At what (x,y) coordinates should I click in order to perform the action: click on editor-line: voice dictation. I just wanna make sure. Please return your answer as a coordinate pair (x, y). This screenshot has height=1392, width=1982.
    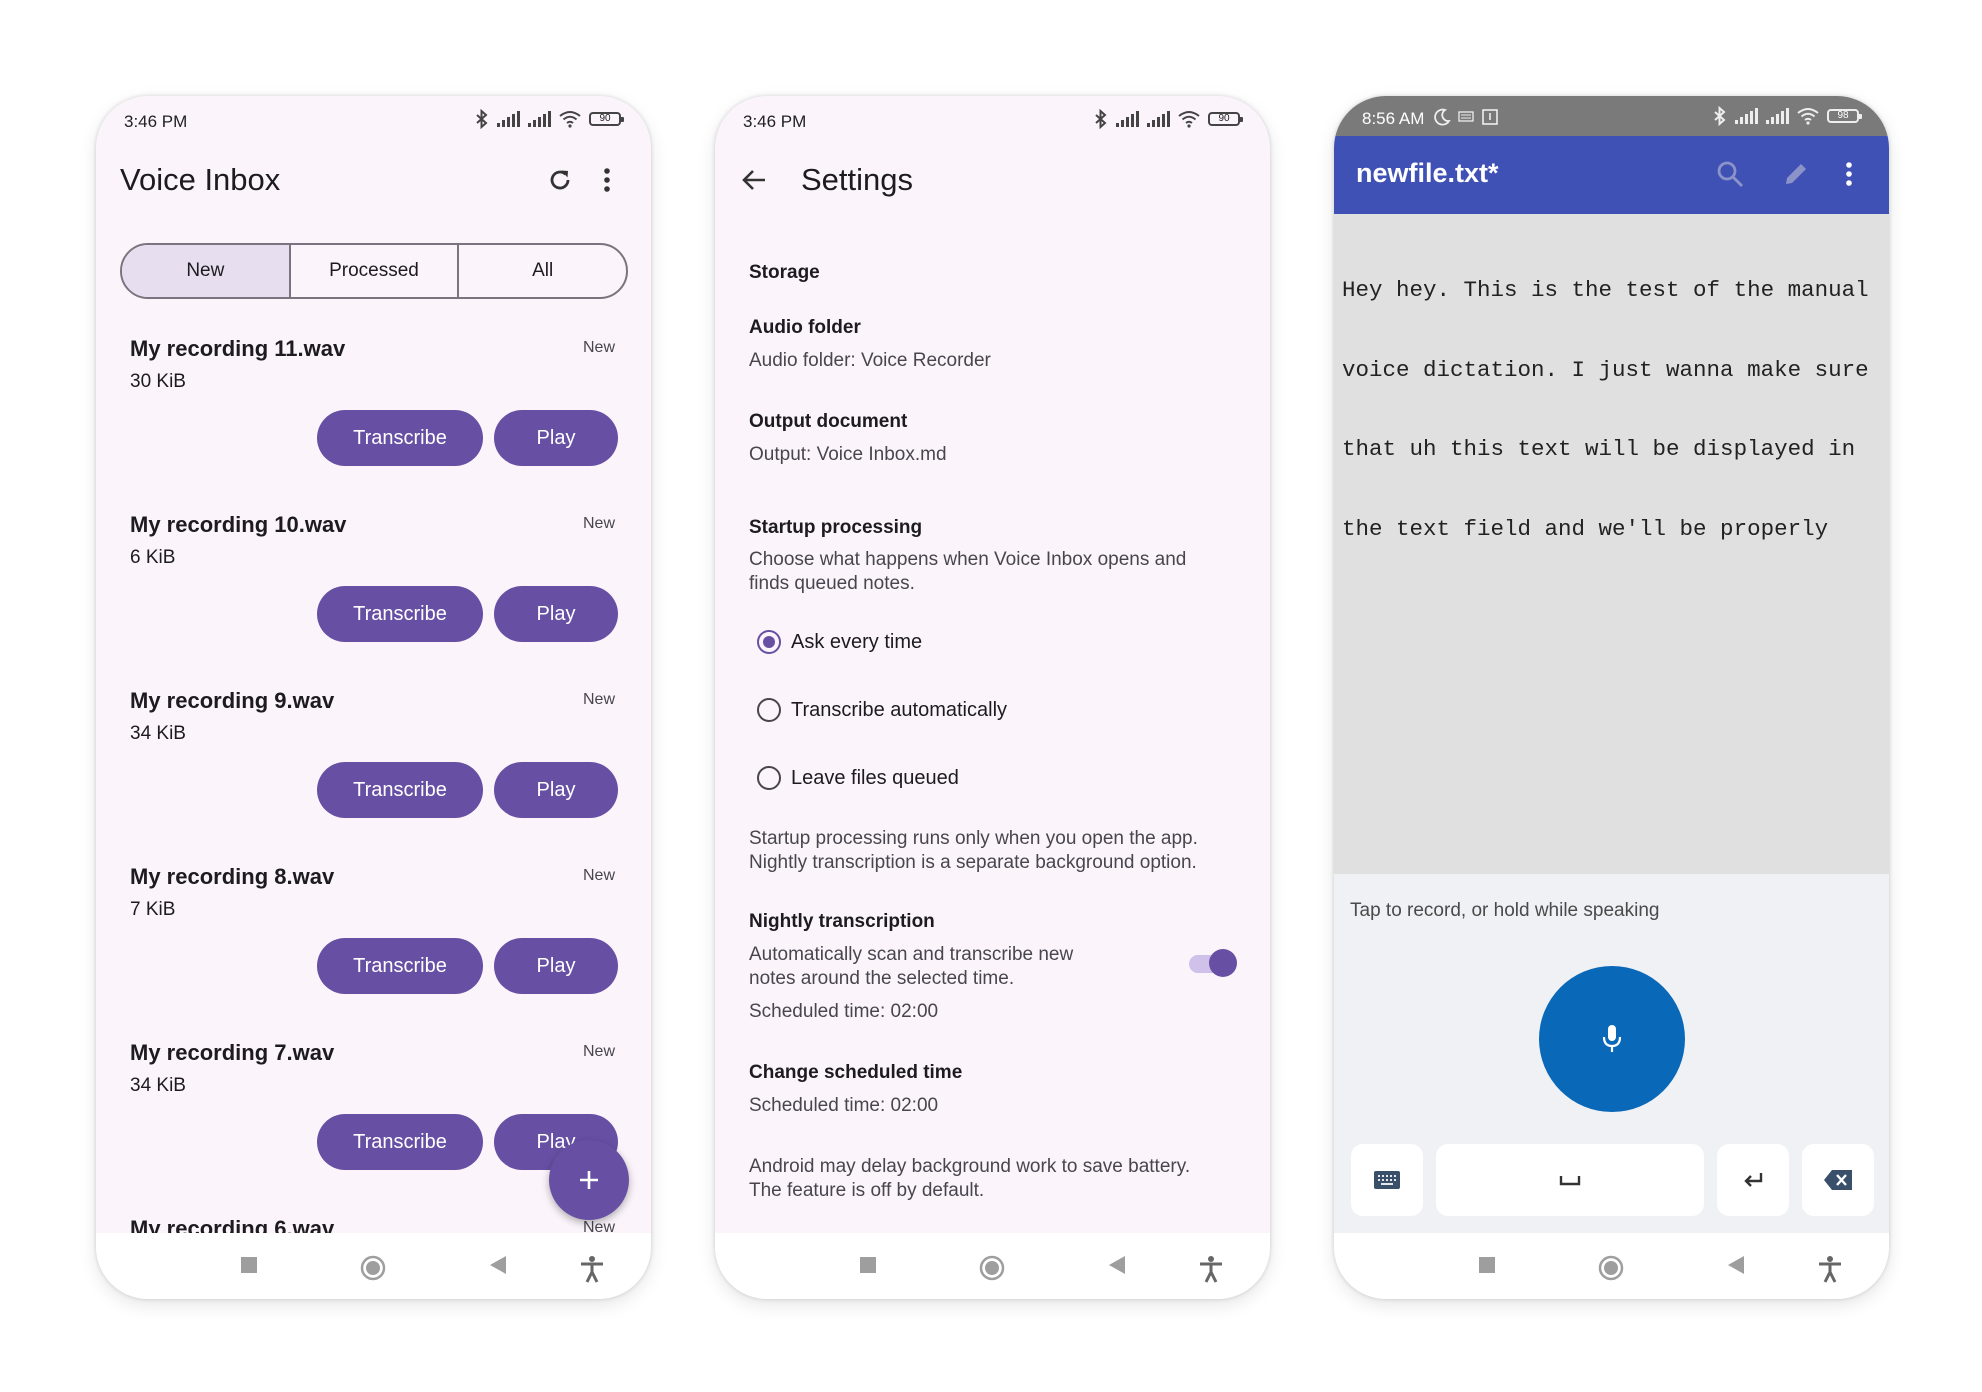
    Looking at the image, I should click on (1605, 369).